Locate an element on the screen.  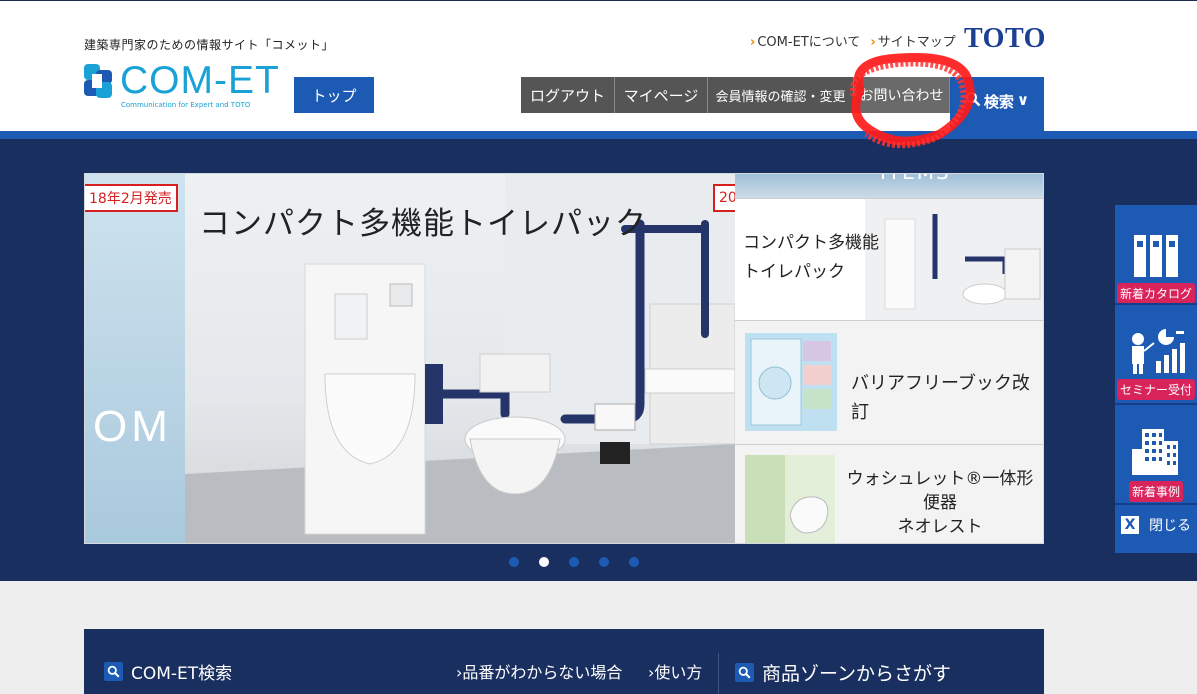
thumb-label-compact-toilet: コンパクト多機能 トイレパック is located at coordinates (811, 257).